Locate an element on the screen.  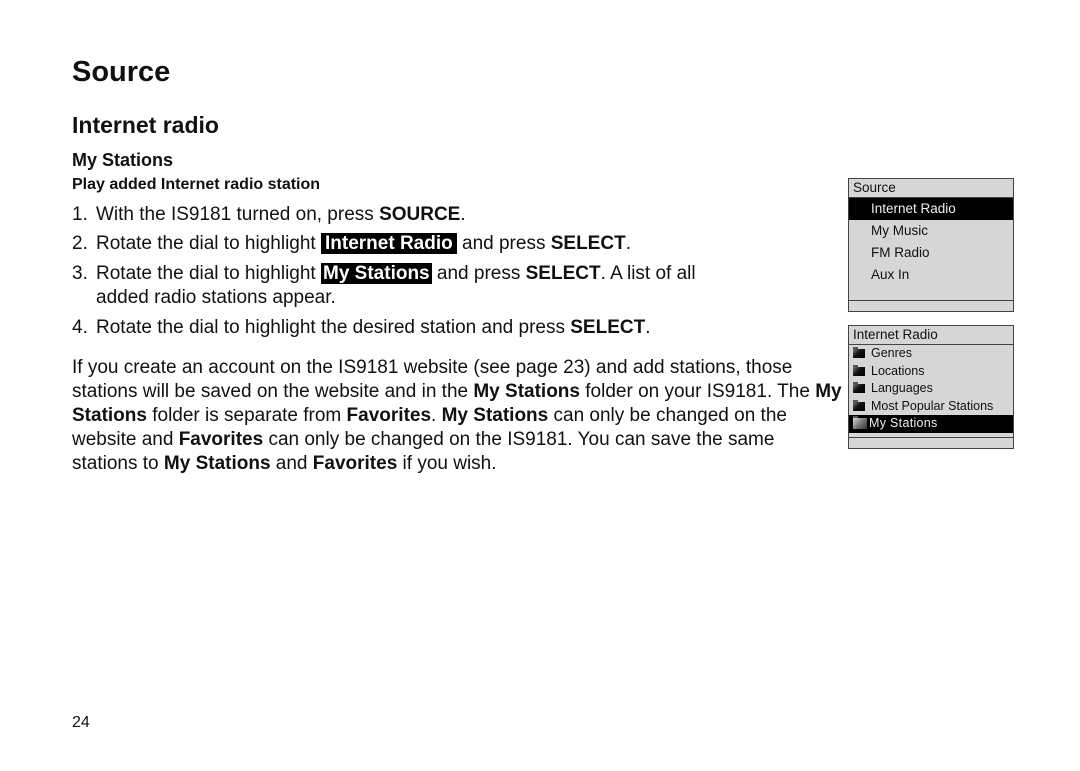
menu-item-label: Most Popular Stations is located at coordinates (932, 405).